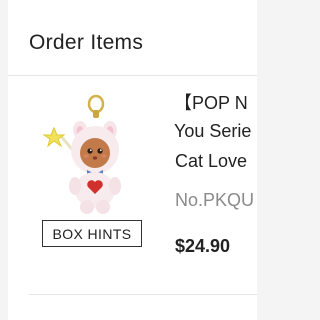 The height and width of the screenshot is (320, 320). What do you see at coordinates (203, 246) in the screenshot?
I see `item-price: $24.90` at bounding box center [203, 246].